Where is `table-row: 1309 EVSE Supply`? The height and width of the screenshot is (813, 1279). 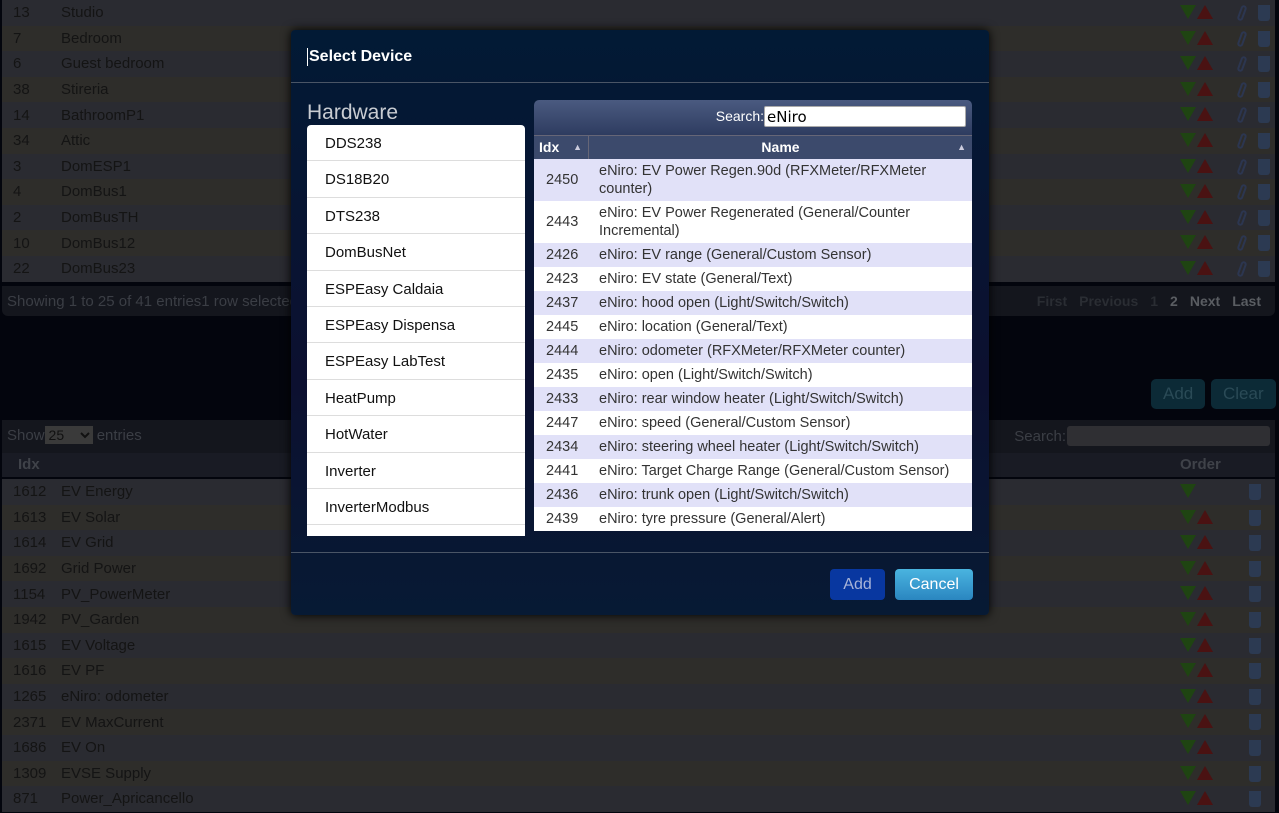 table-row: 1309 EVSE Supply is located at coordinates (638, 773).